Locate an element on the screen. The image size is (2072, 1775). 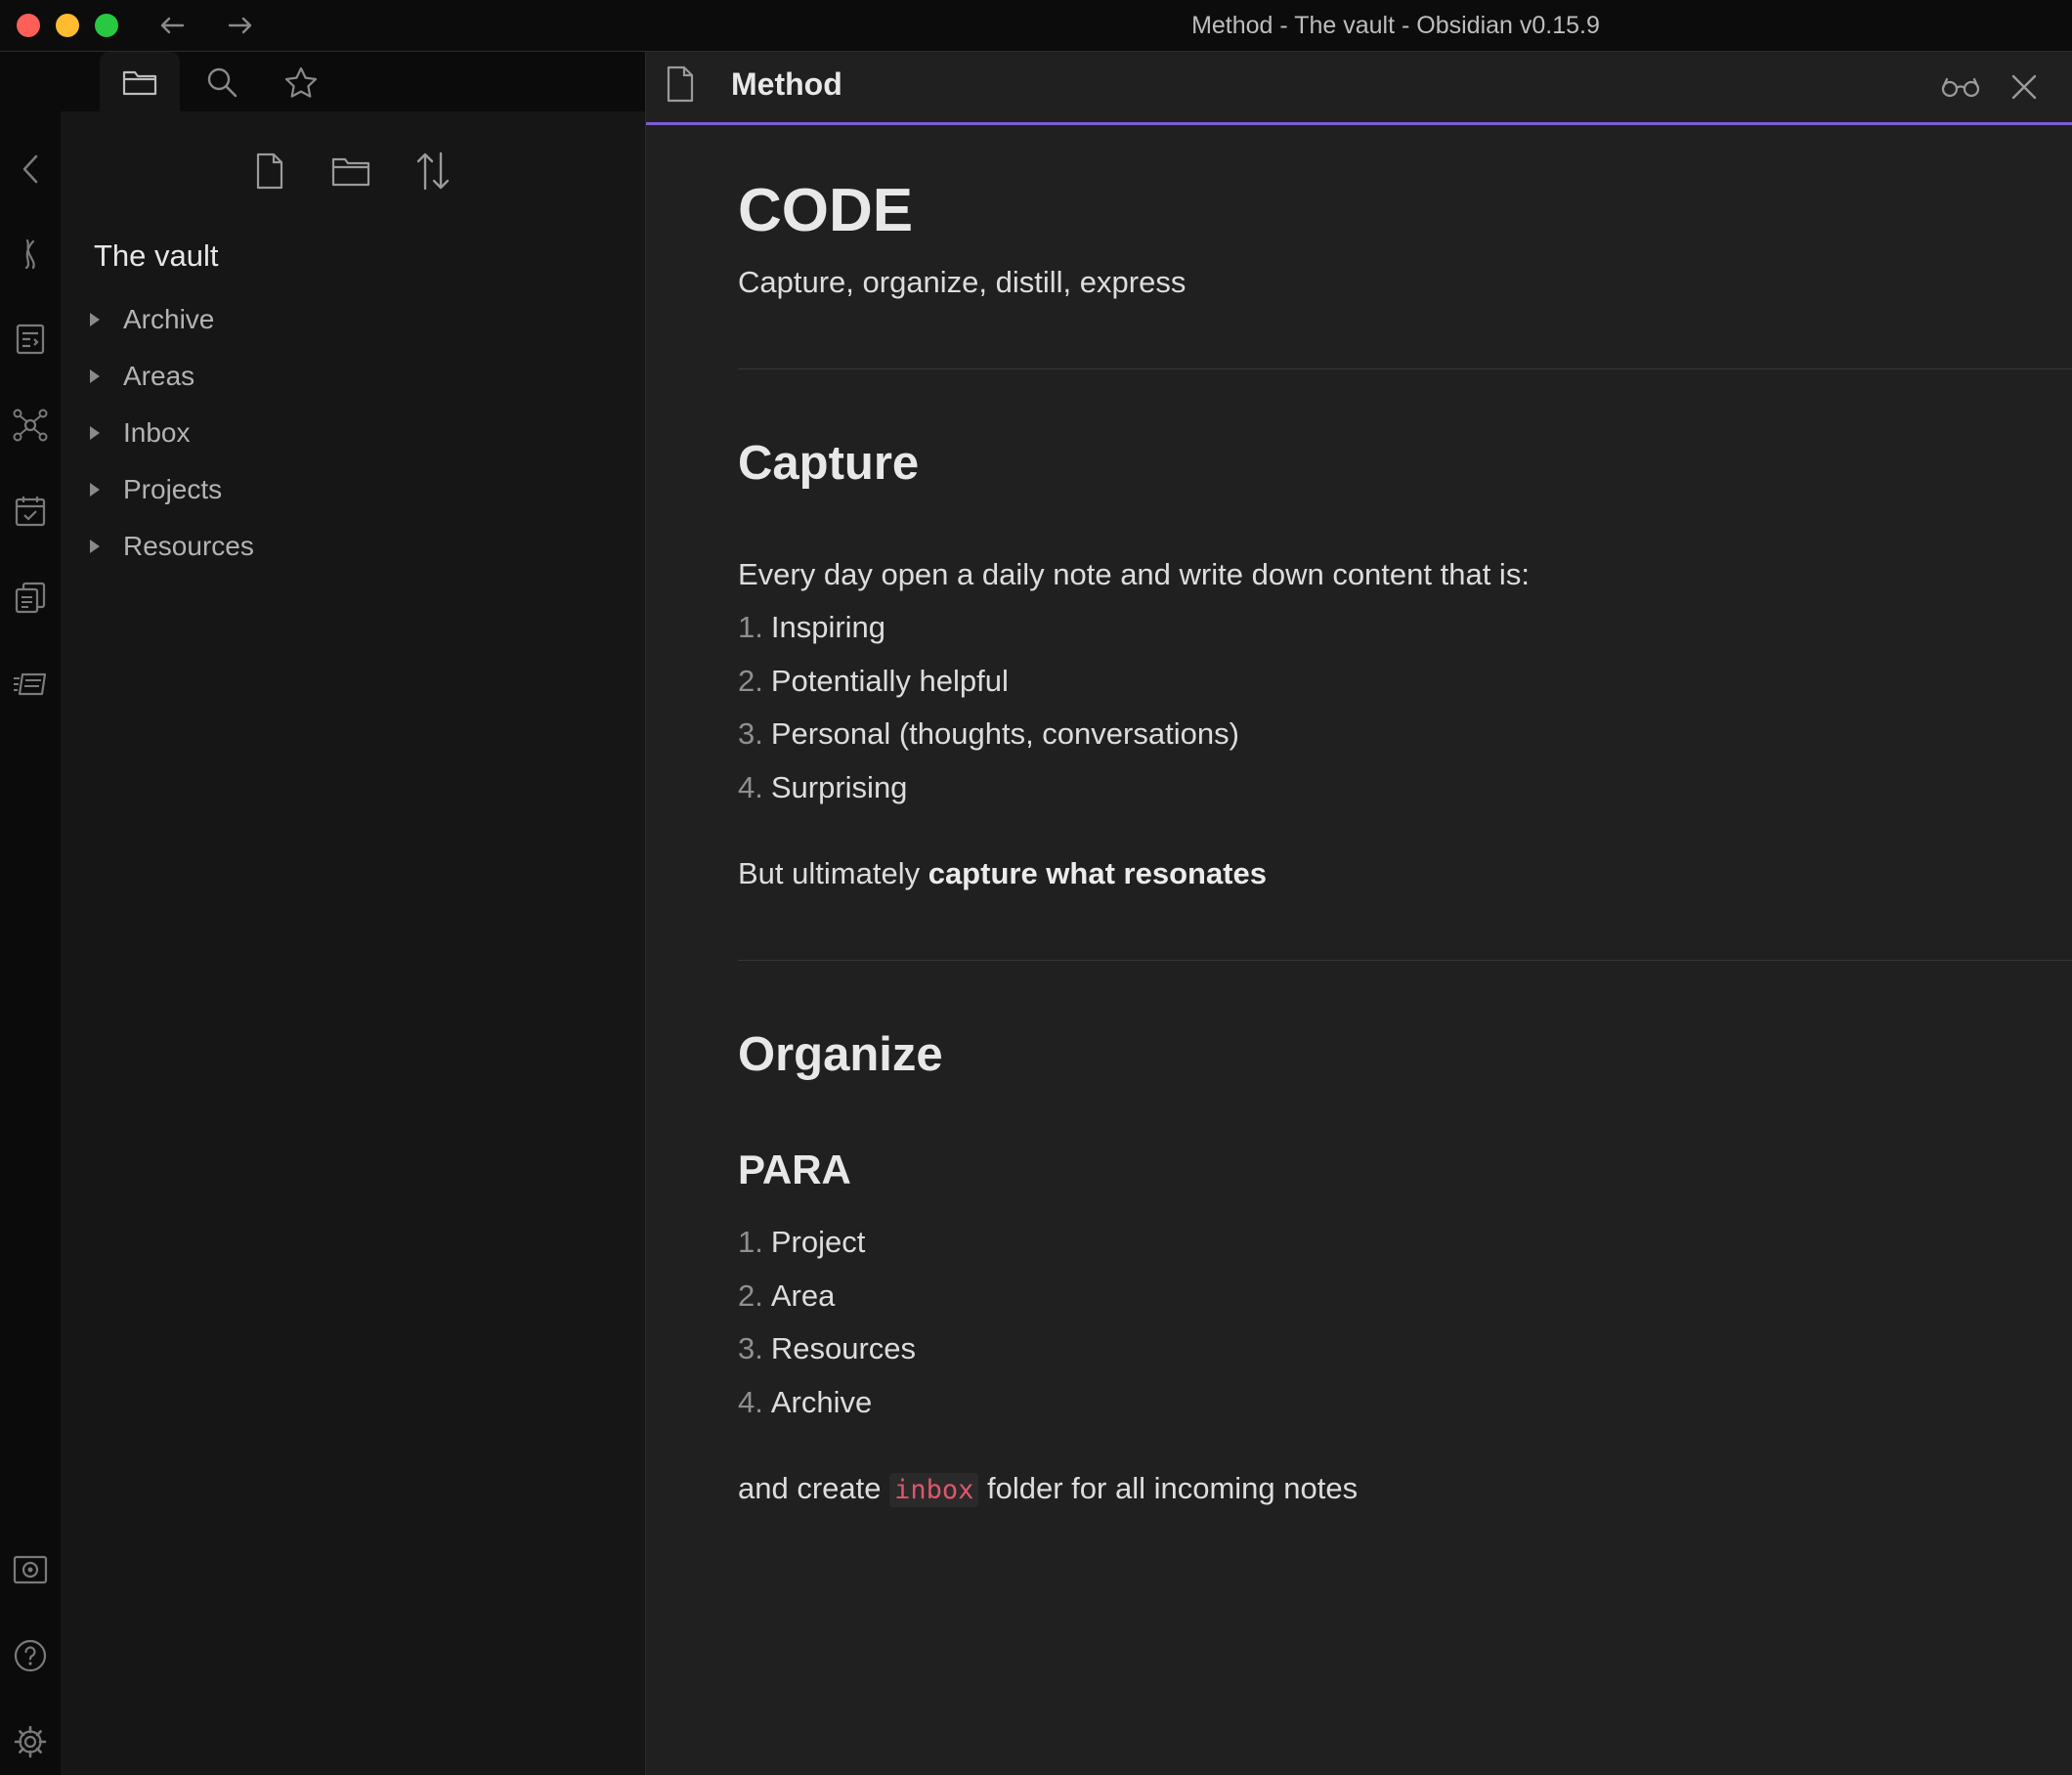
list-item: 1. Inspiring is located at coordinates (811, 627).